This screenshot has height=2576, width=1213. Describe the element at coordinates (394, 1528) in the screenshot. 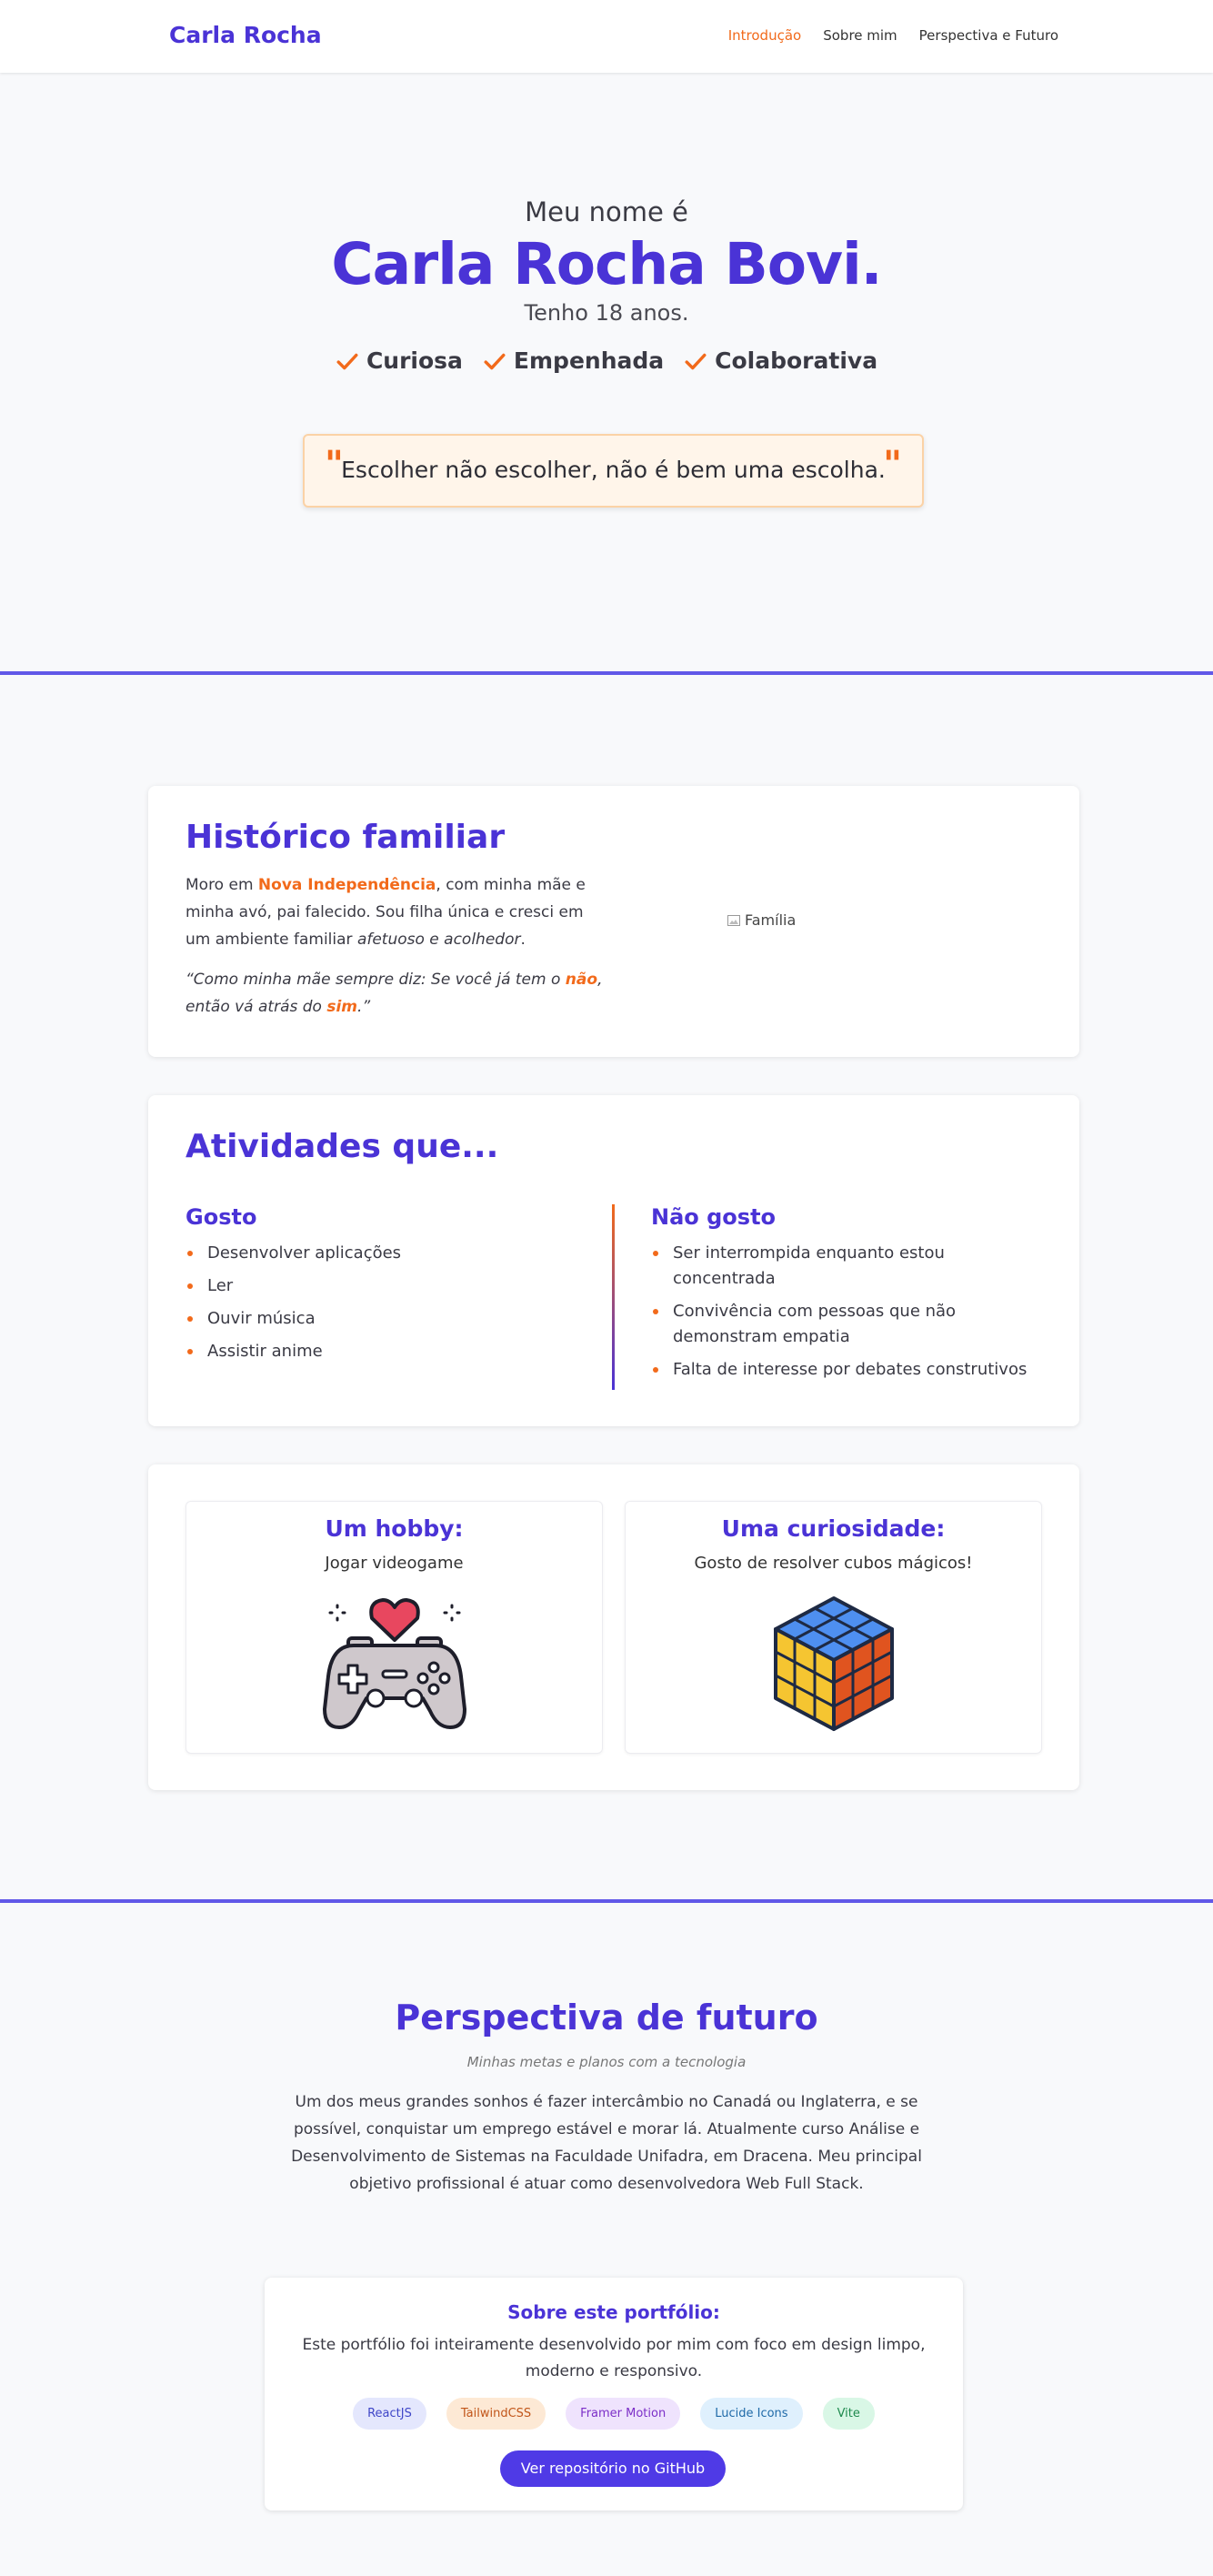

I see `hobby-title: Um hobby:` at that location.